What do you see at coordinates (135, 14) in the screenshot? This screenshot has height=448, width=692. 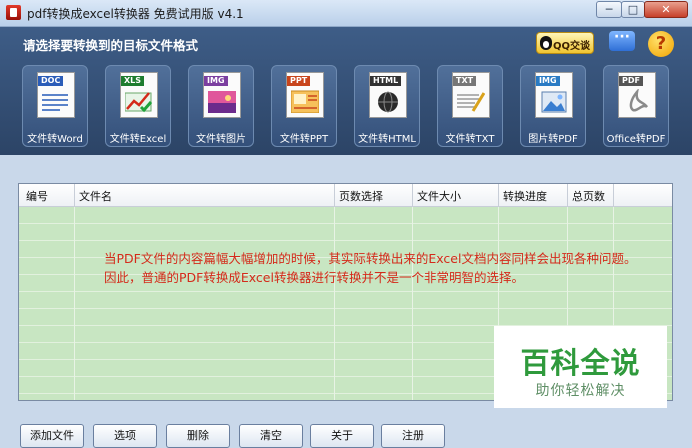 I see `window-title: pdf转换成excel转换器 免费试用版 v4.1` at bounding box center [135, 14].